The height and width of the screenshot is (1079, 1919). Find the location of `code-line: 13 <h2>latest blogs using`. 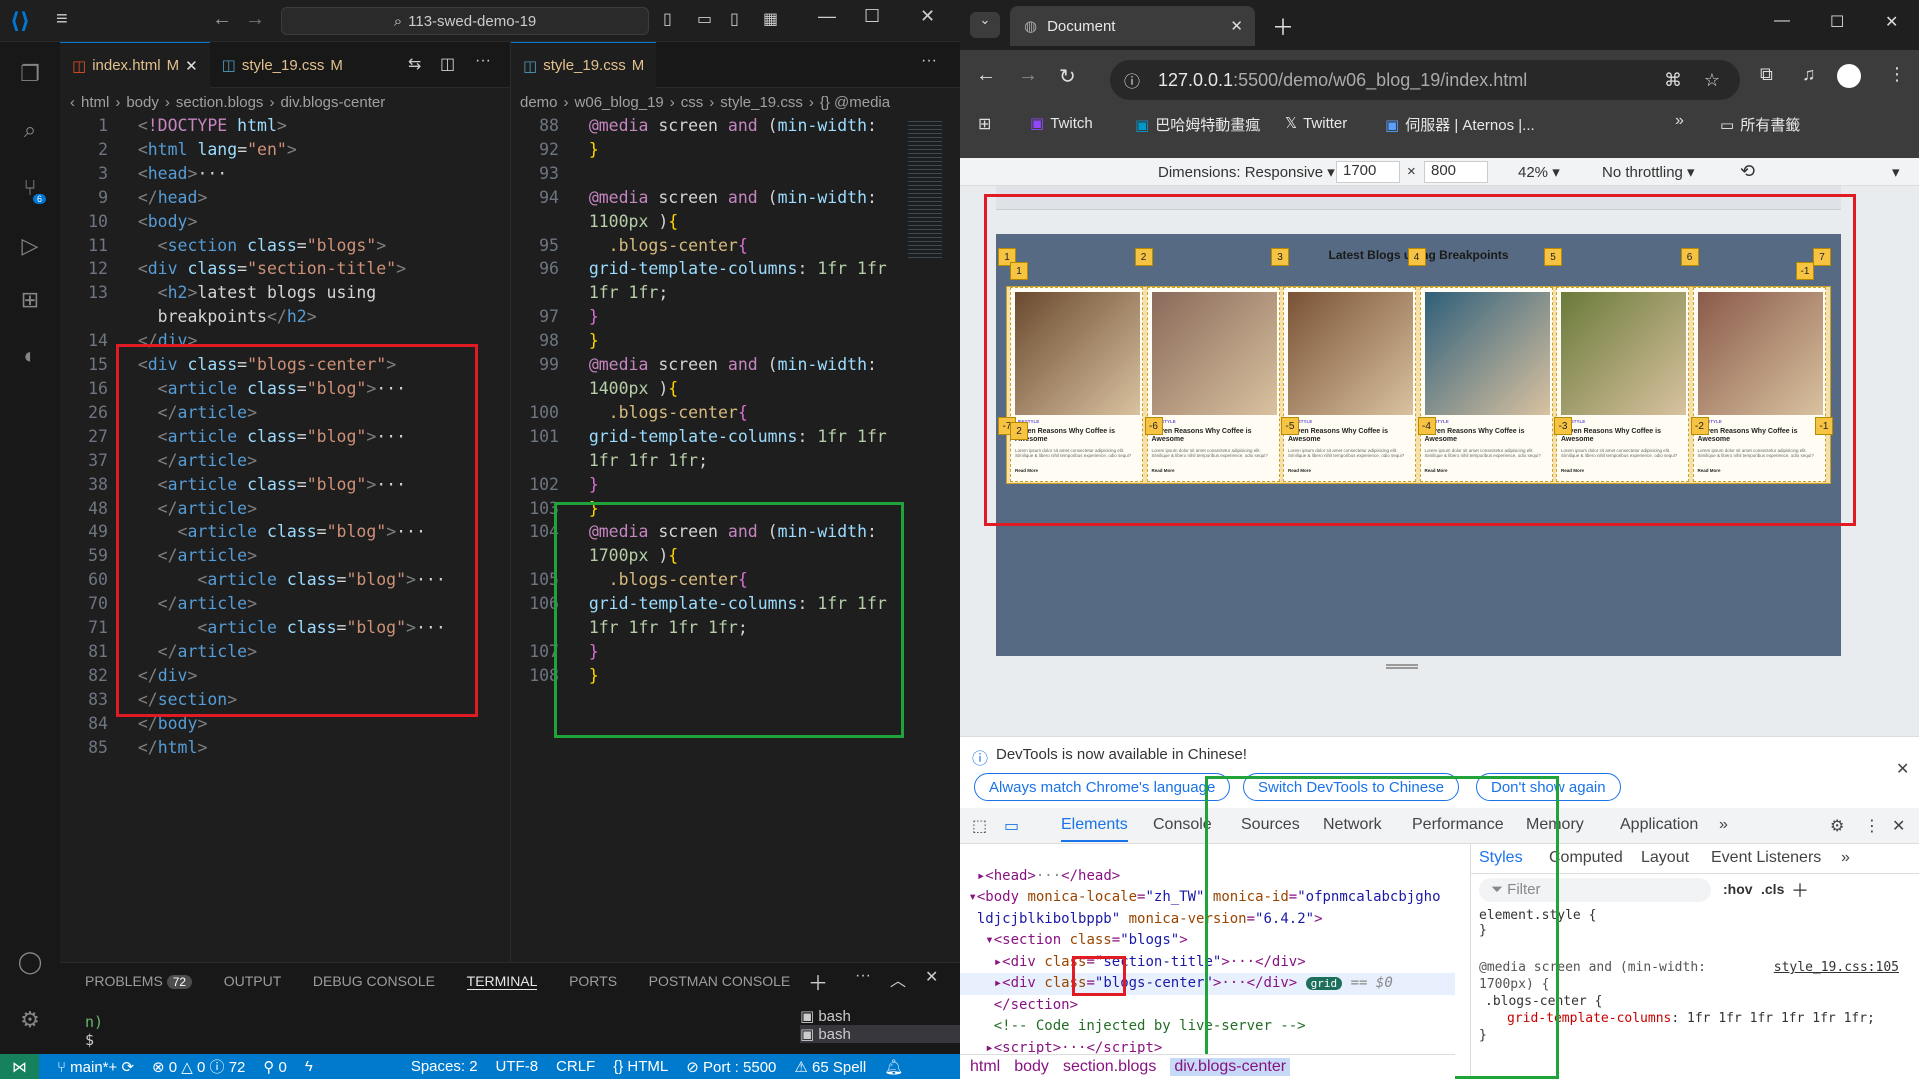

code-line: 13 <h2>latest blogs using is located at coordinates (285, 293).